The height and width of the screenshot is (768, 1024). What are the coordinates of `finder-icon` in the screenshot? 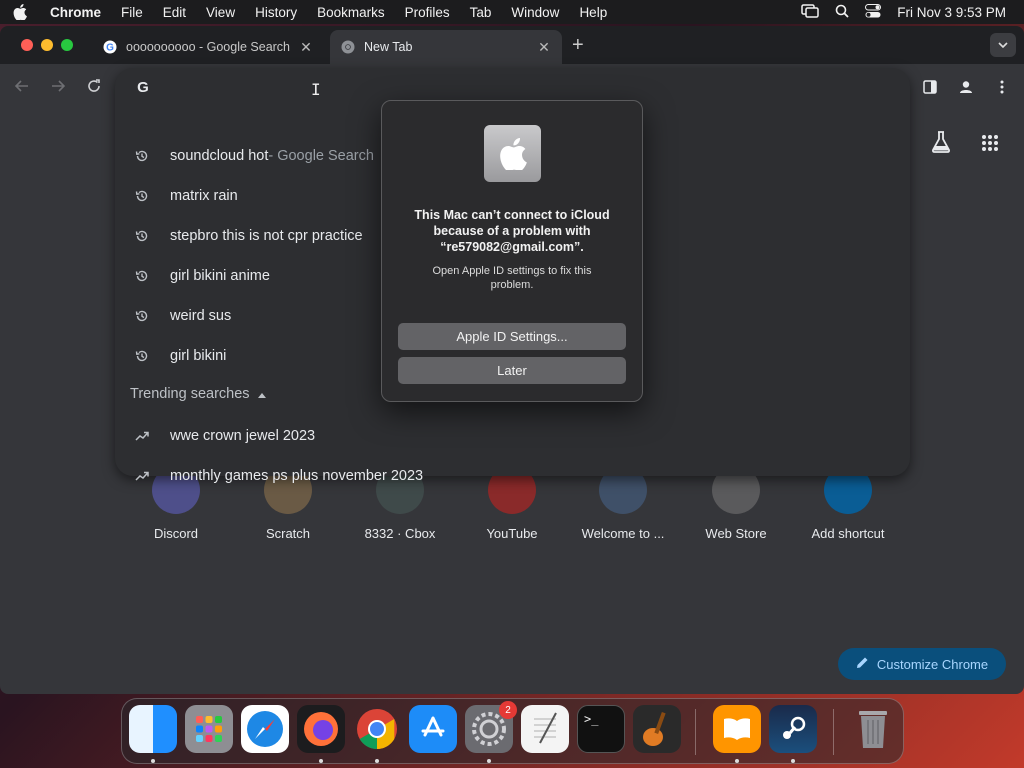 It's located at (153, 729).